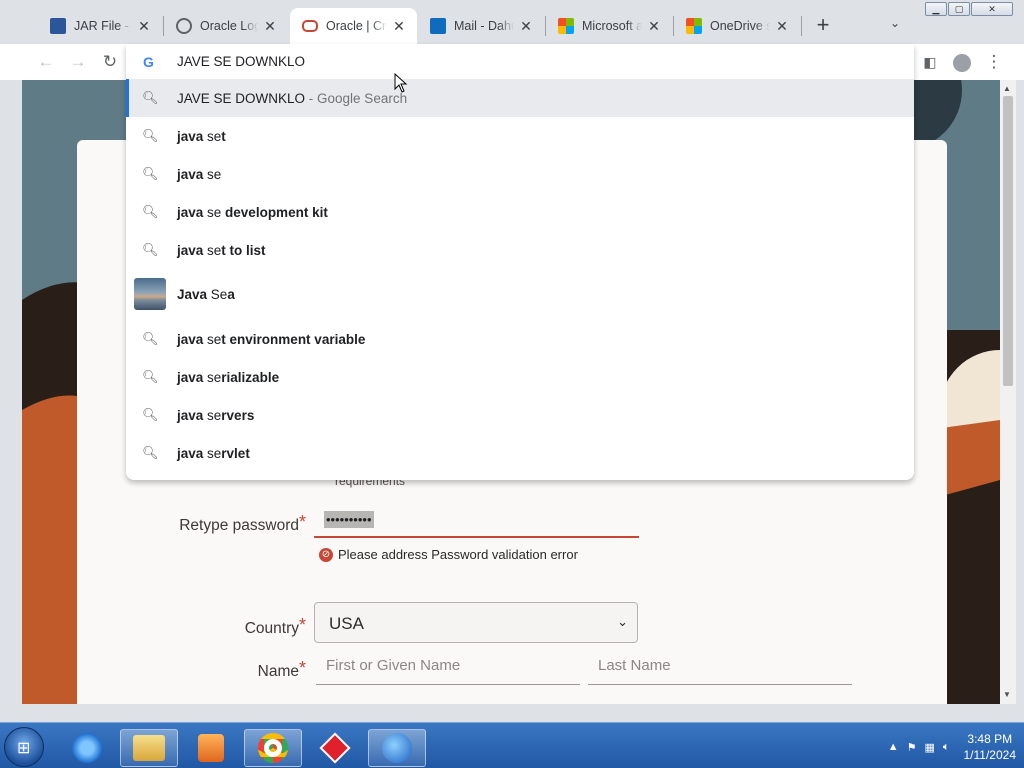 The height and width of the screenshot is (768, 1024). I want to click on suggestion-item: 🔍︎ java set environment variable, so click(520, 339).